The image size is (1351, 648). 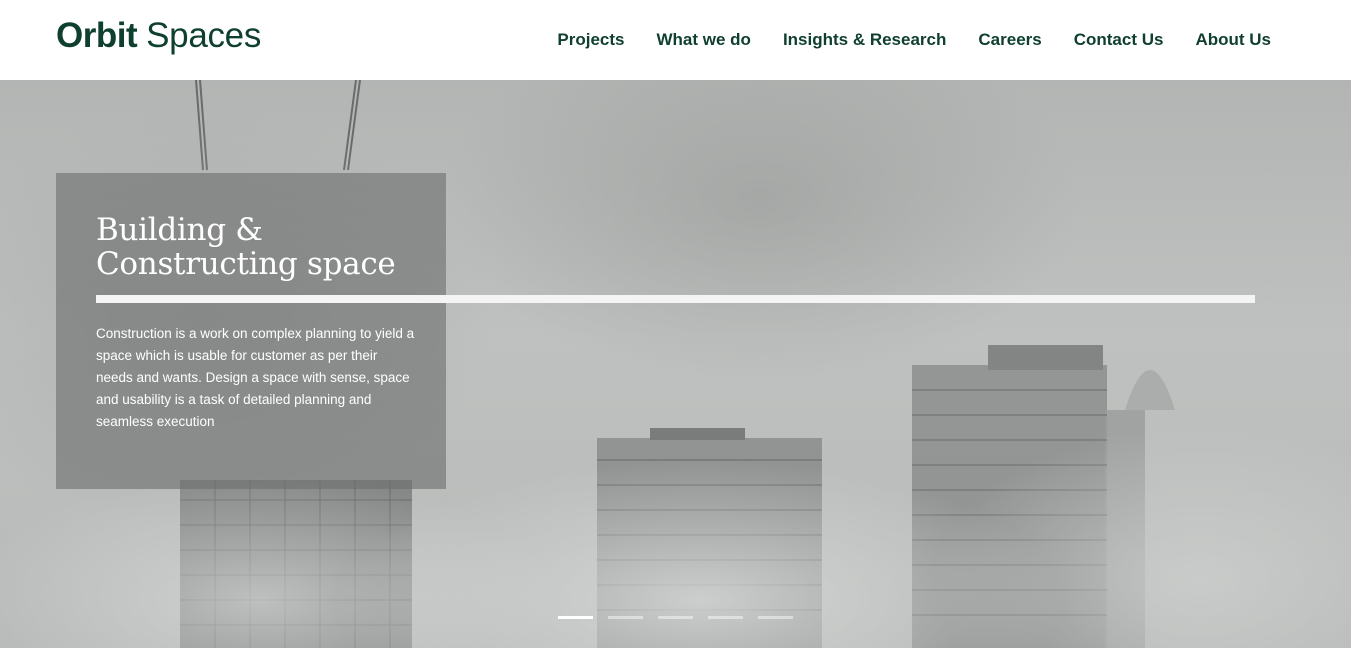 I want to click on nav-contact-us: Contact Us, so click(x=1119, y=40).